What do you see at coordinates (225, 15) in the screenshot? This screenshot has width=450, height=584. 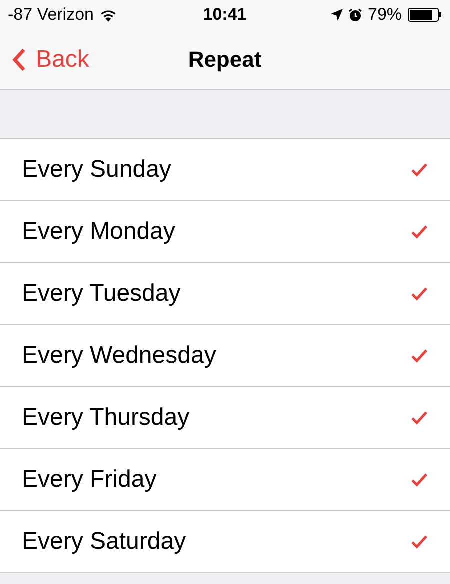 I see `clock-time: 10:41` at bounding box center [225, 15].